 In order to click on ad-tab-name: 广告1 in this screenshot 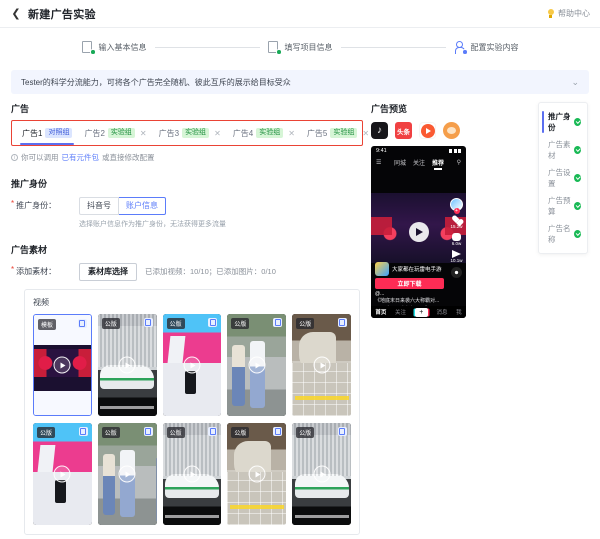, I will do `click(32, 133)`.